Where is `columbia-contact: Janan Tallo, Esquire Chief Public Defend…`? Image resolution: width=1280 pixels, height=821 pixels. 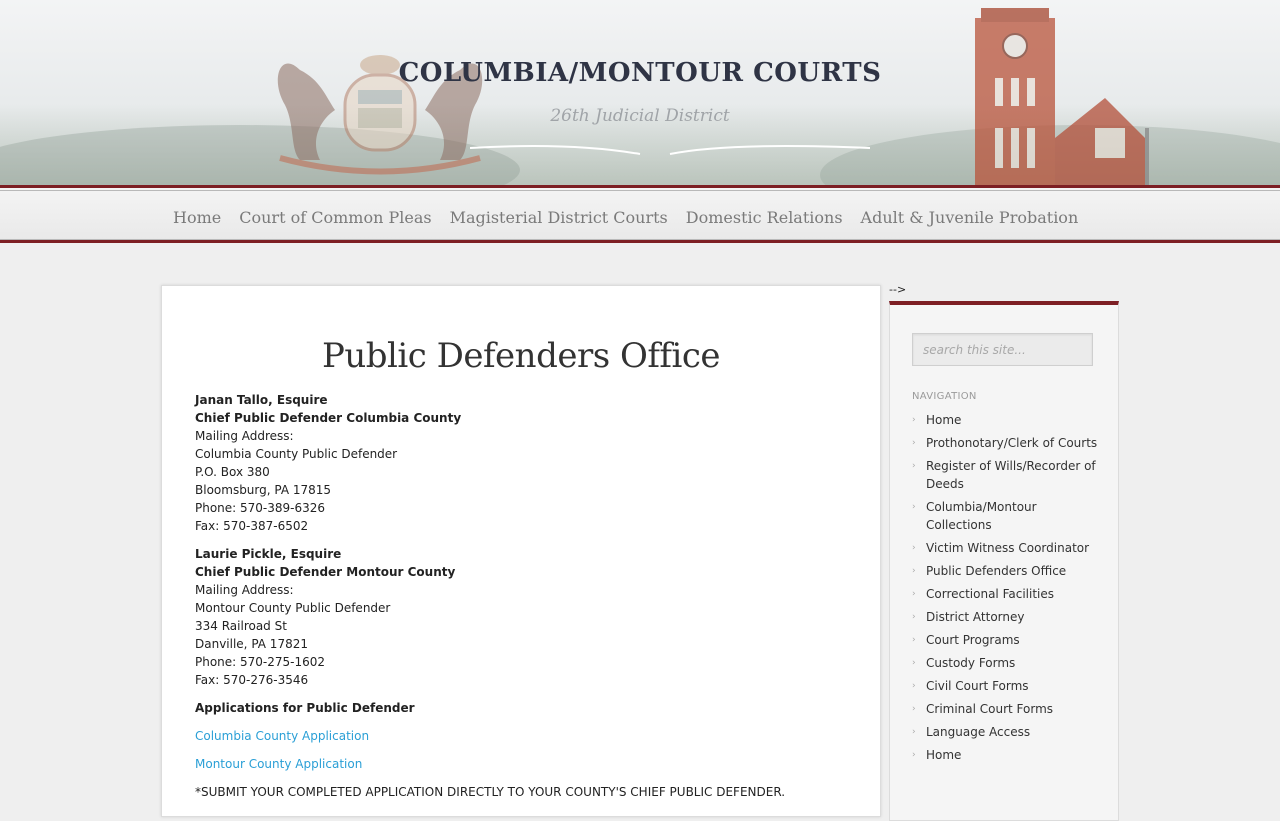 columbia-contact: Janan Tallo, Esquire Chief Public Defend… is located at coordinates (525, 463).